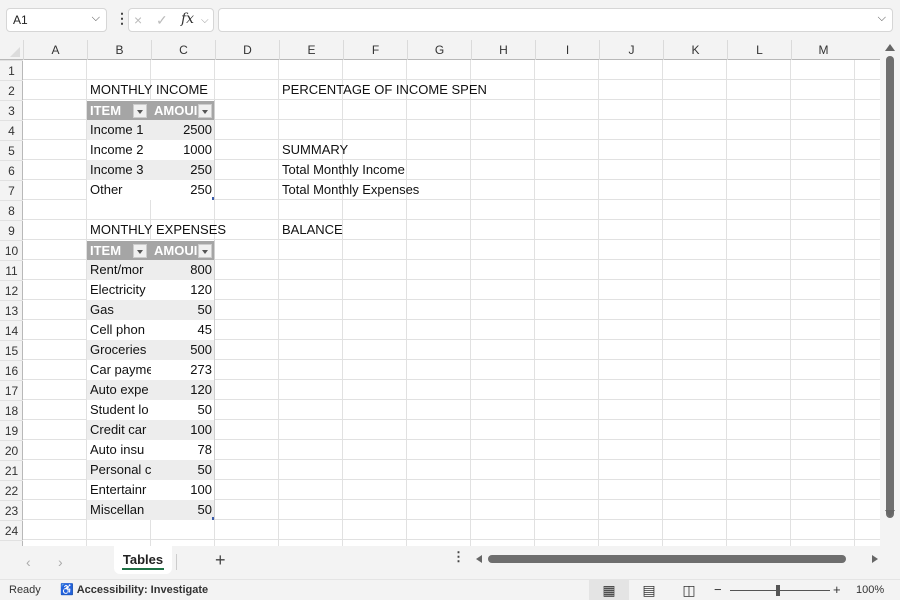 The image size is (900, 600). Describe the element at coordinates (119, 510) in the screenshot. I see `expenses-item-cell: Miscellan` at that location.